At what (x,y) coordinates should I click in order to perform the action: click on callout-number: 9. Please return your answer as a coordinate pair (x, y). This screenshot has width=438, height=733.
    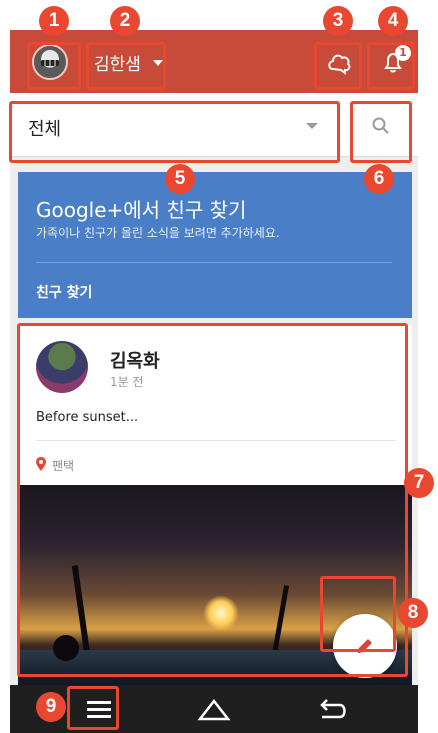
    Looking at the image, I should click on (51, 707).